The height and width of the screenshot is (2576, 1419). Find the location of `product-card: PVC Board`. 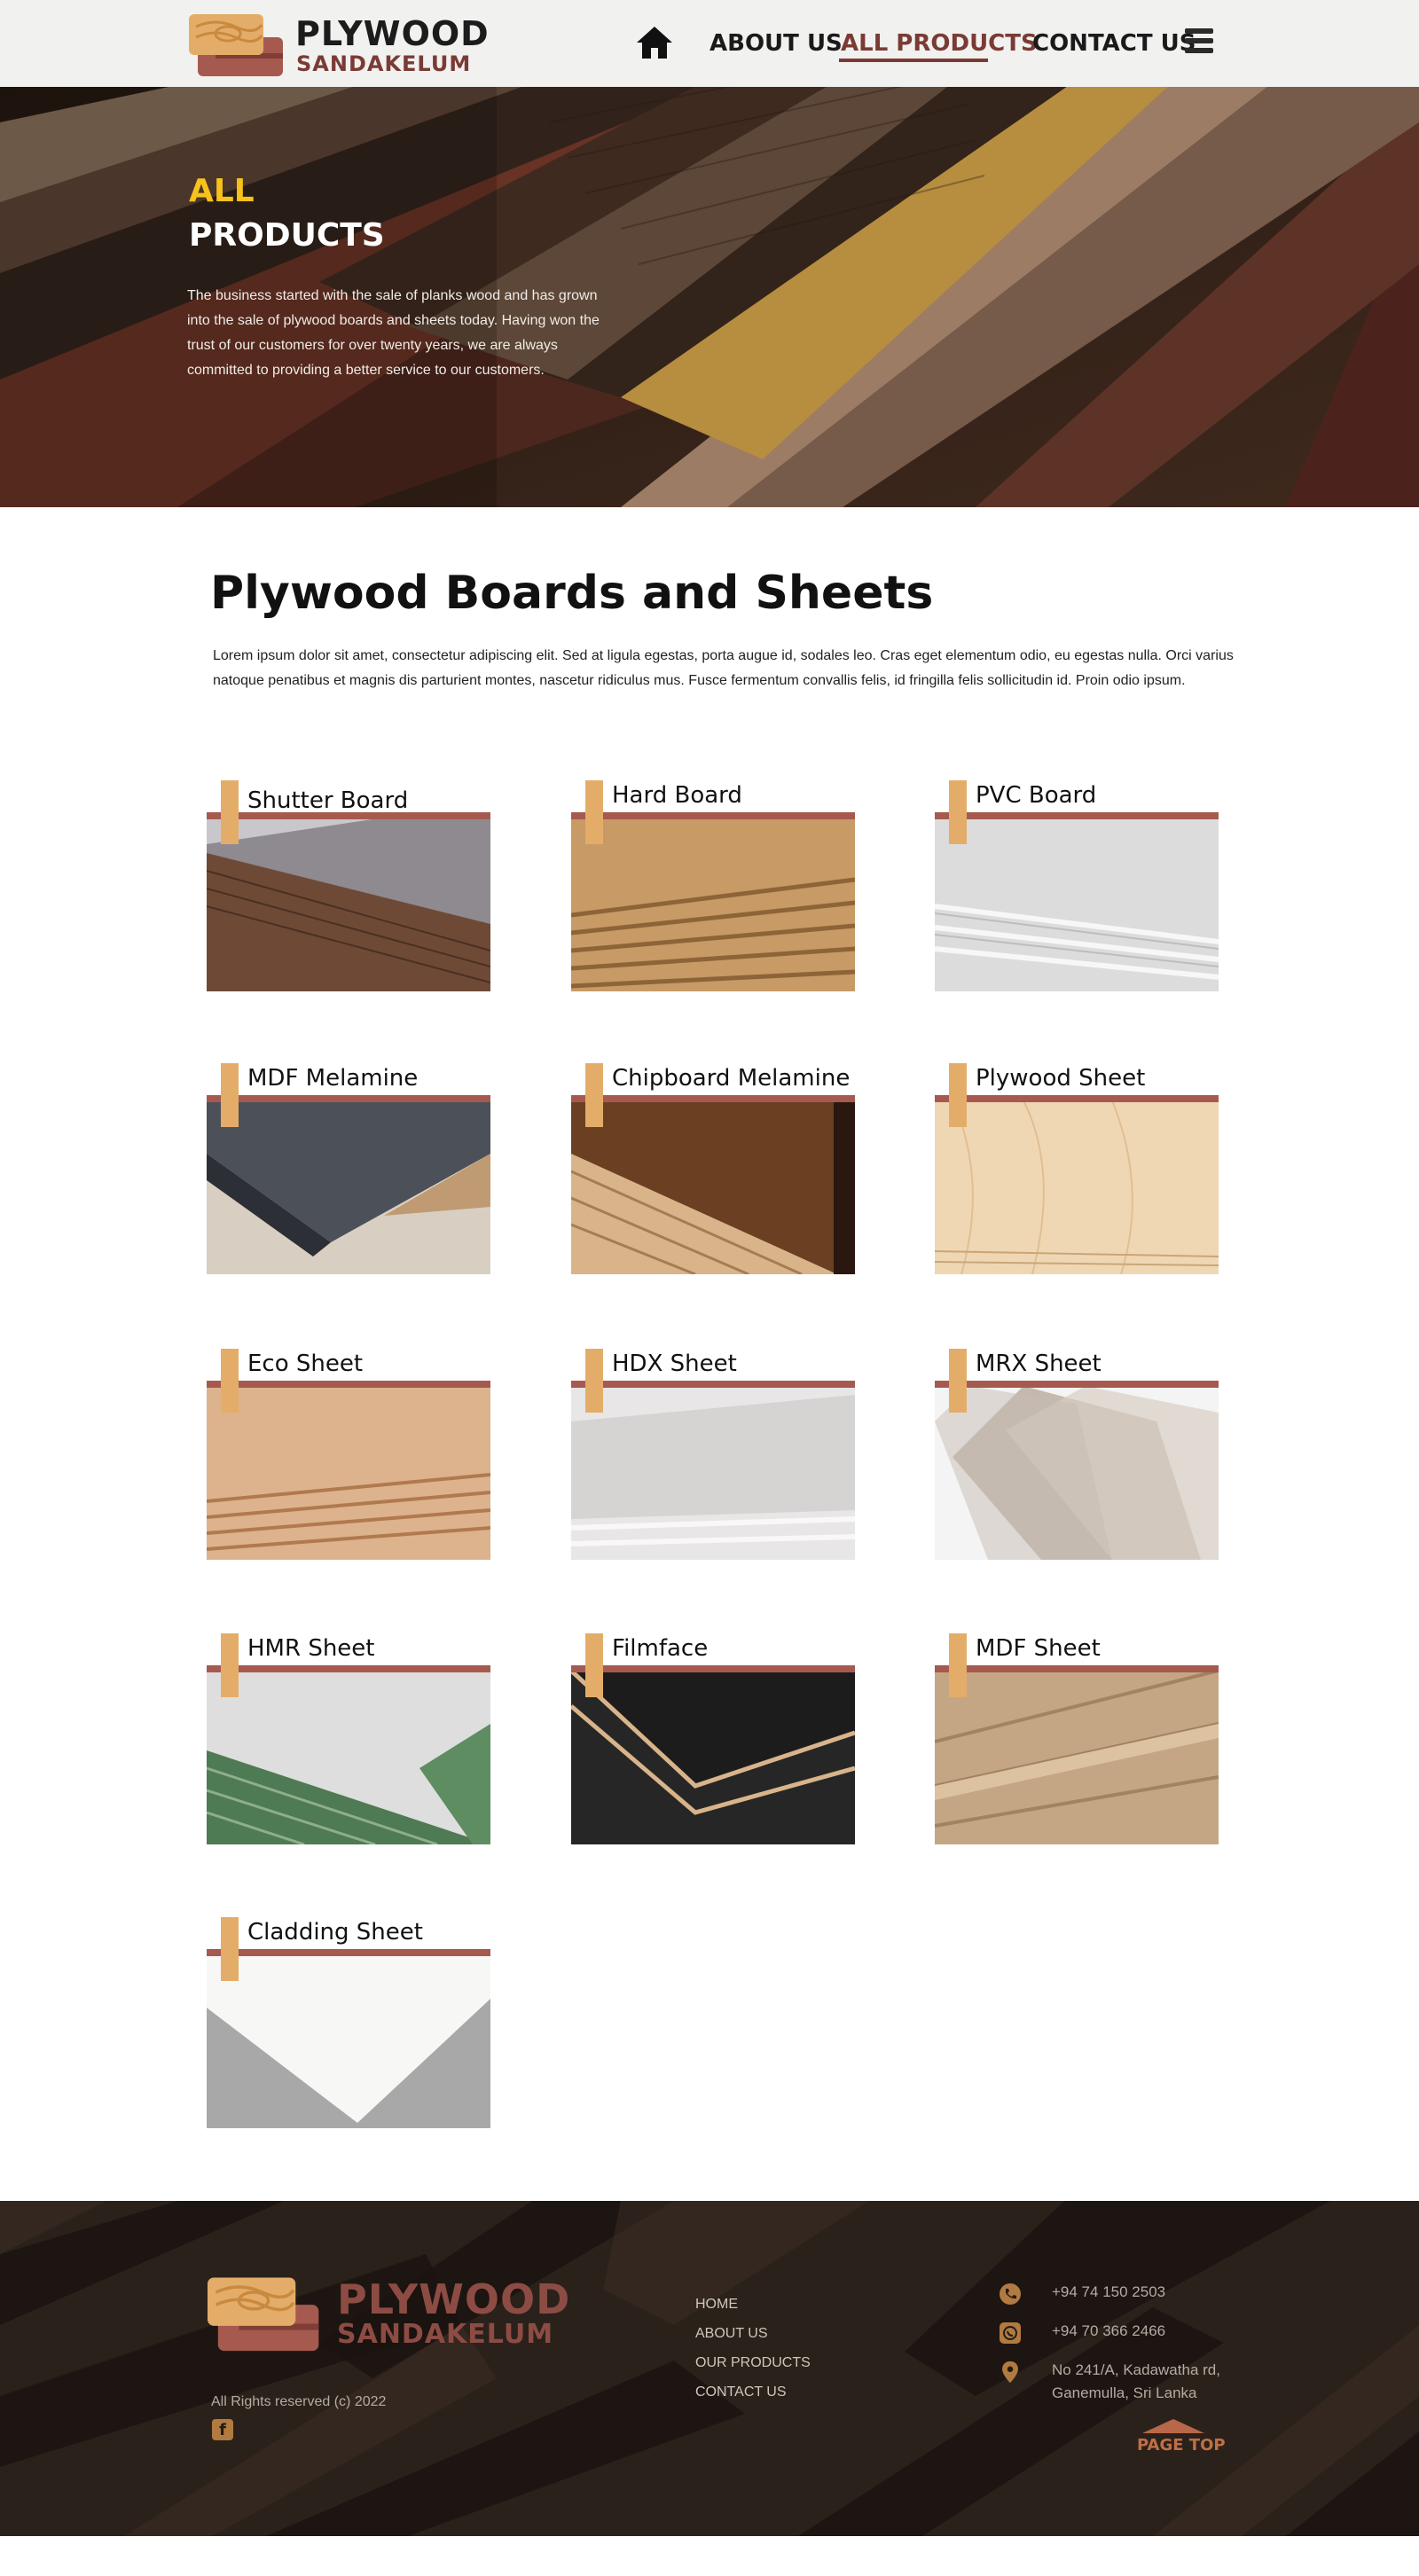

product-card: PVC Board is located at coordinates (1078, 900).